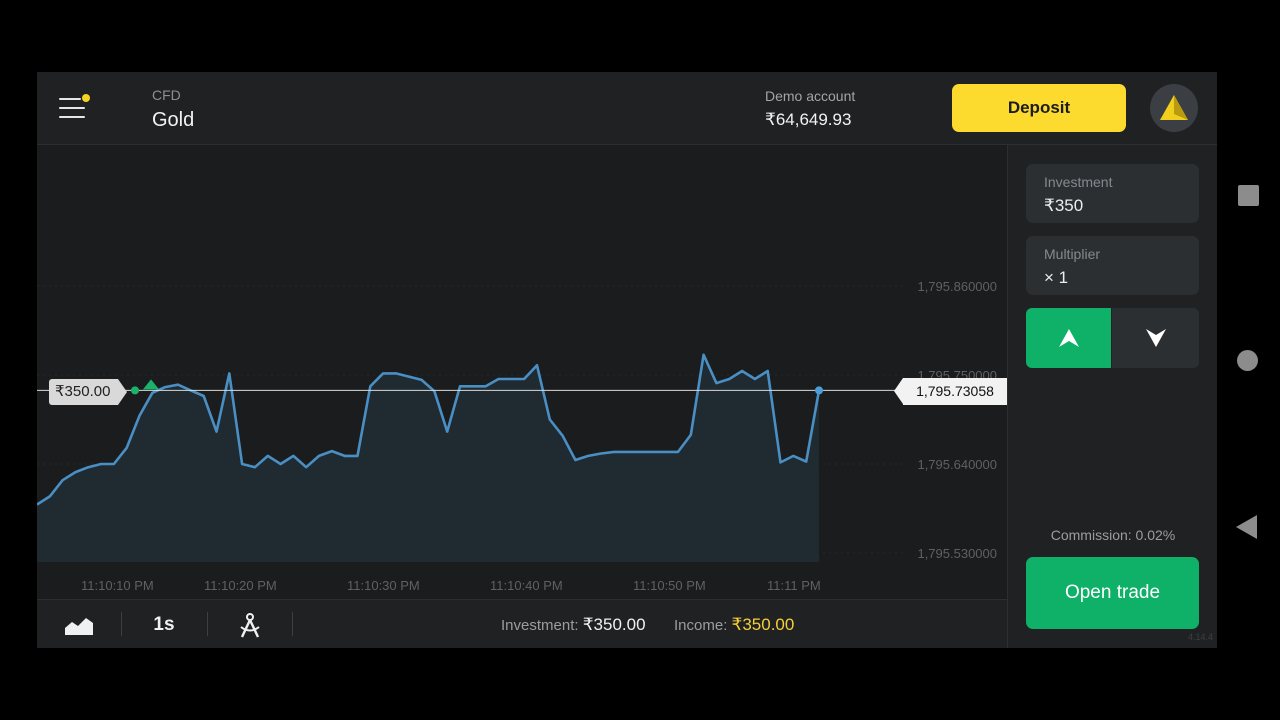 The width and height of the screenshot is (1280, 720). Describe the element at coordinates (74, 108) in the screenshot. I see `hamburger-menu-icon` at that location.